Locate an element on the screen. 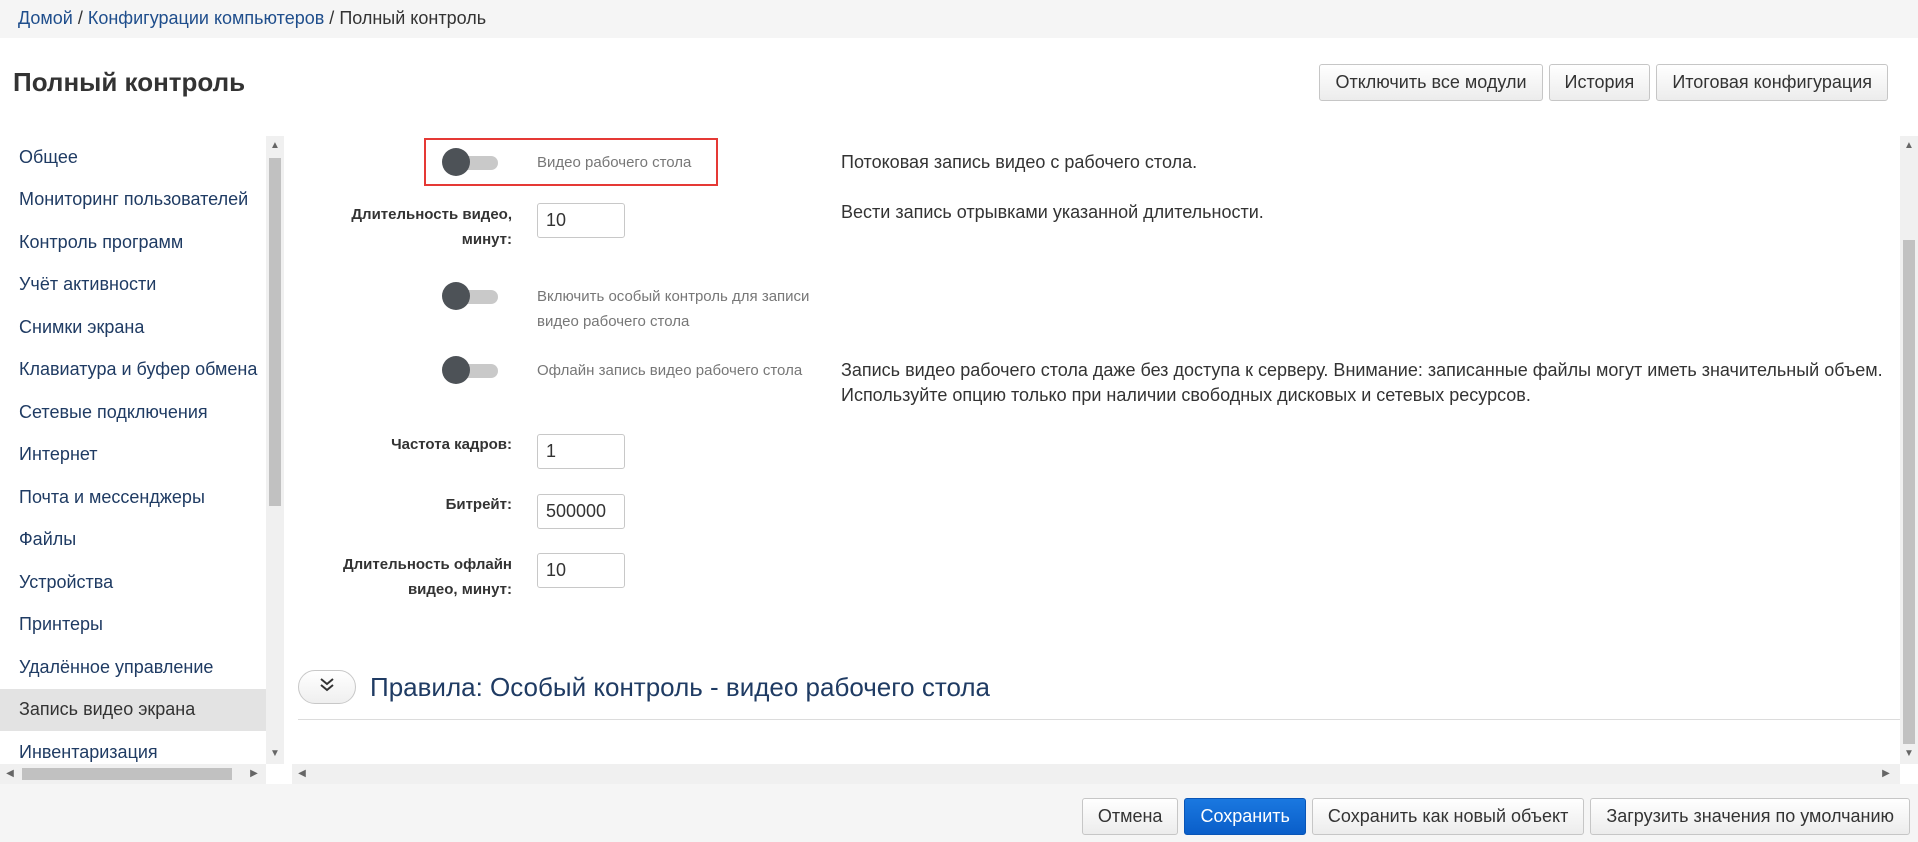  content-vertical-scroll-thumb is located at coordinates (1909, 492).